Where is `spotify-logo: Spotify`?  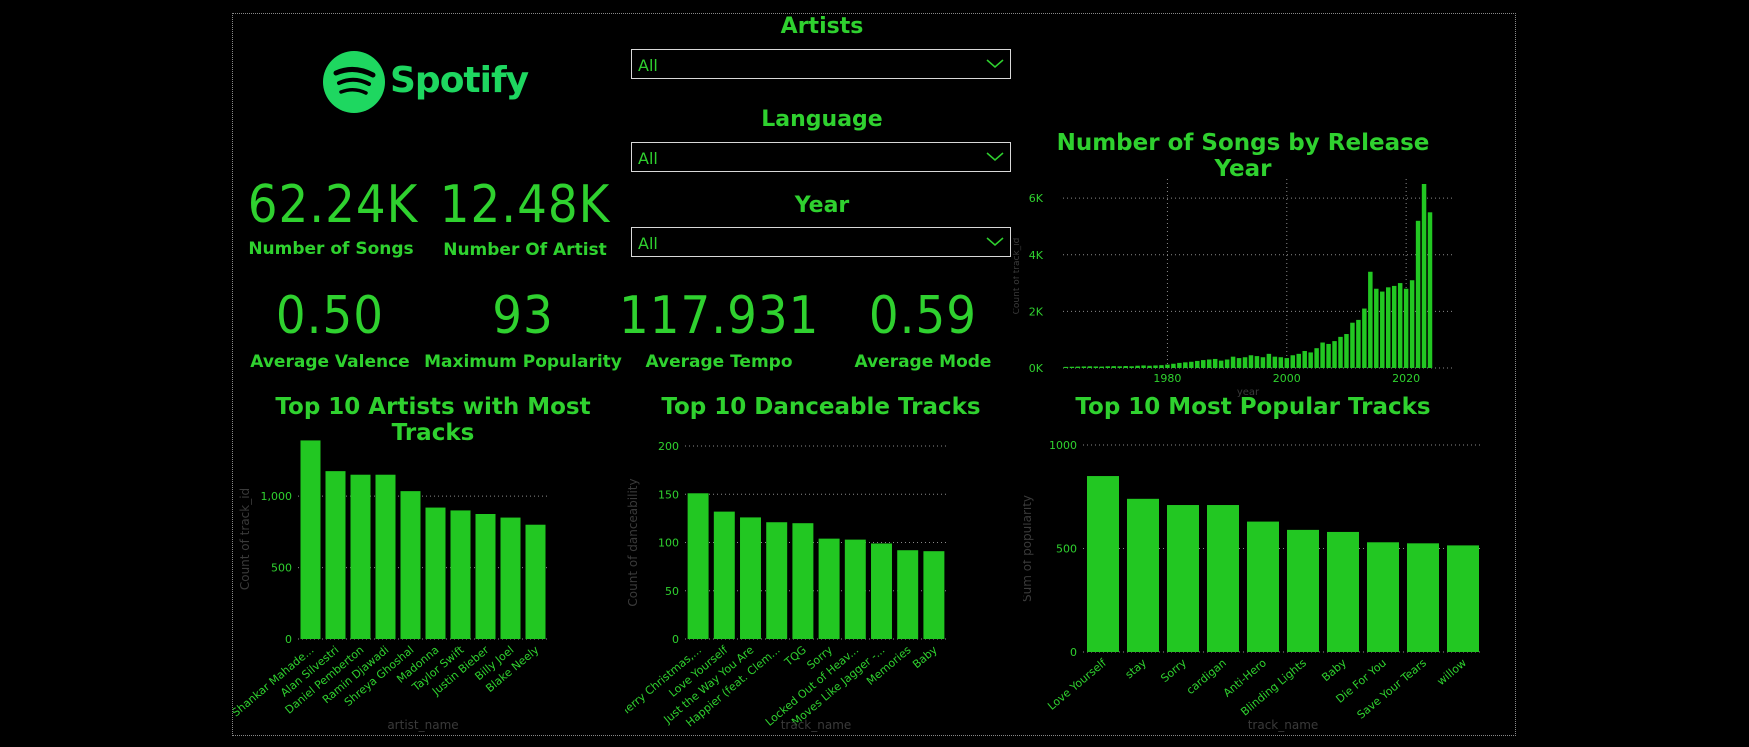 spotify-logo: Spotify is located at coordinates (425, 83).